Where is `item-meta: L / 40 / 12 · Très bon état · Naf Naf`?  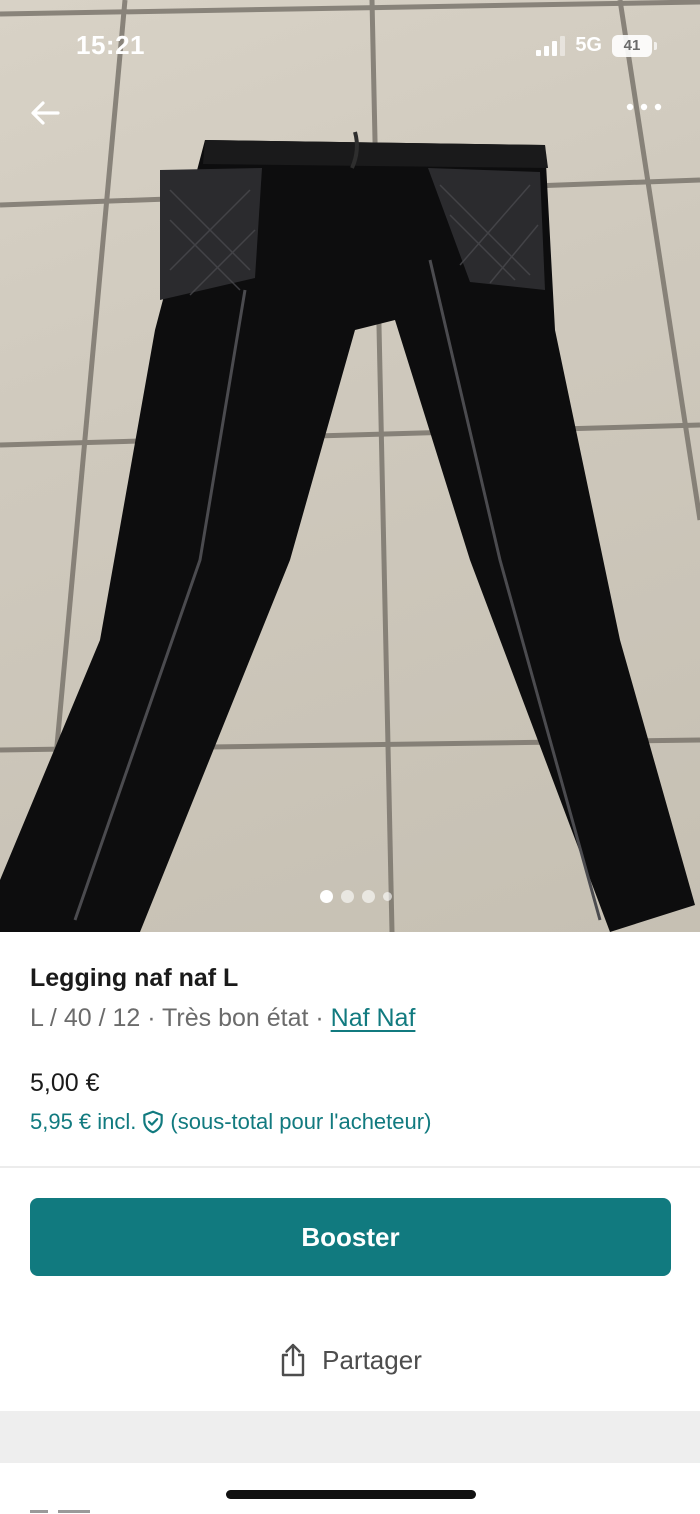
item-meta: L / 40 / 12 · Très bon état · Naf Naf is located at coordinates (222, 1018).